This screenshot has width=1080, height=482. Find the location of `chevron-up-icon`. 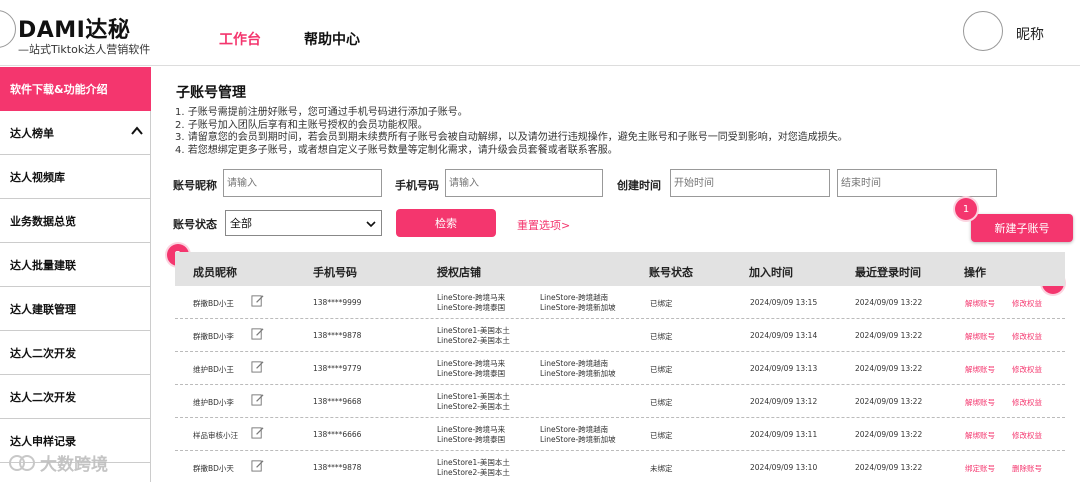

chevron-up-icon is located at coordinates (137, 130).